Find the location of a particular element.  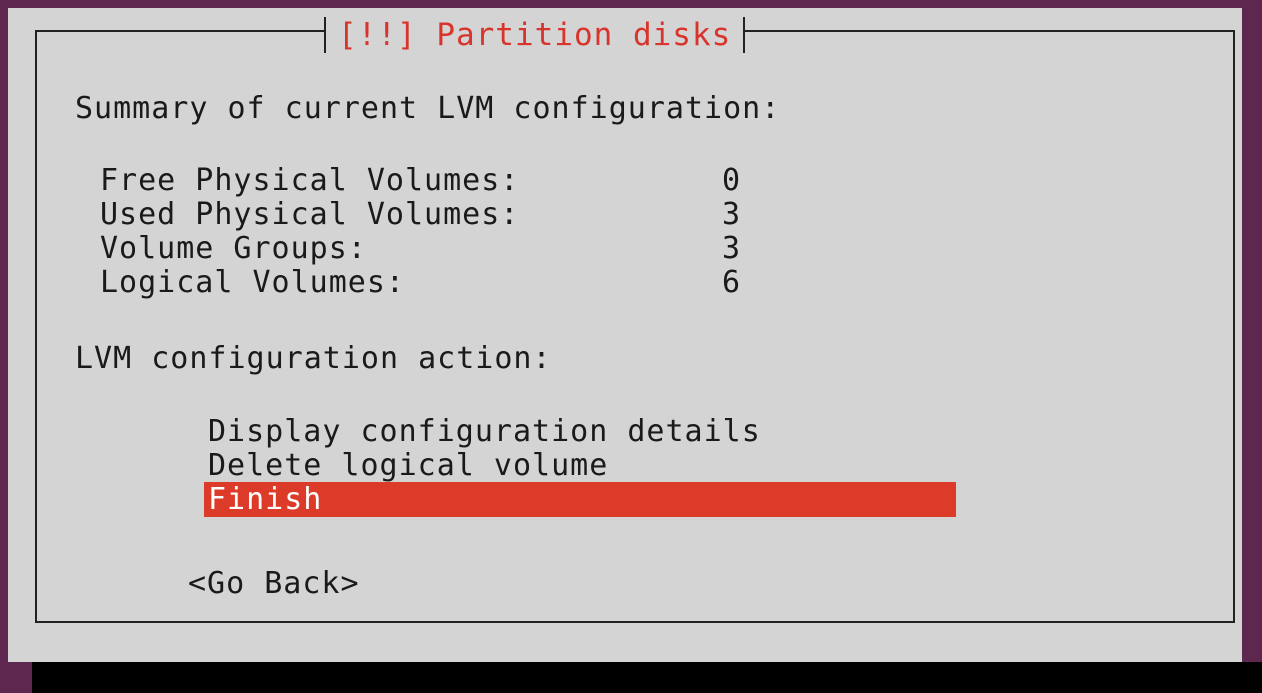

go-back-button: <Go Back> is located at coordinates (274, 584).